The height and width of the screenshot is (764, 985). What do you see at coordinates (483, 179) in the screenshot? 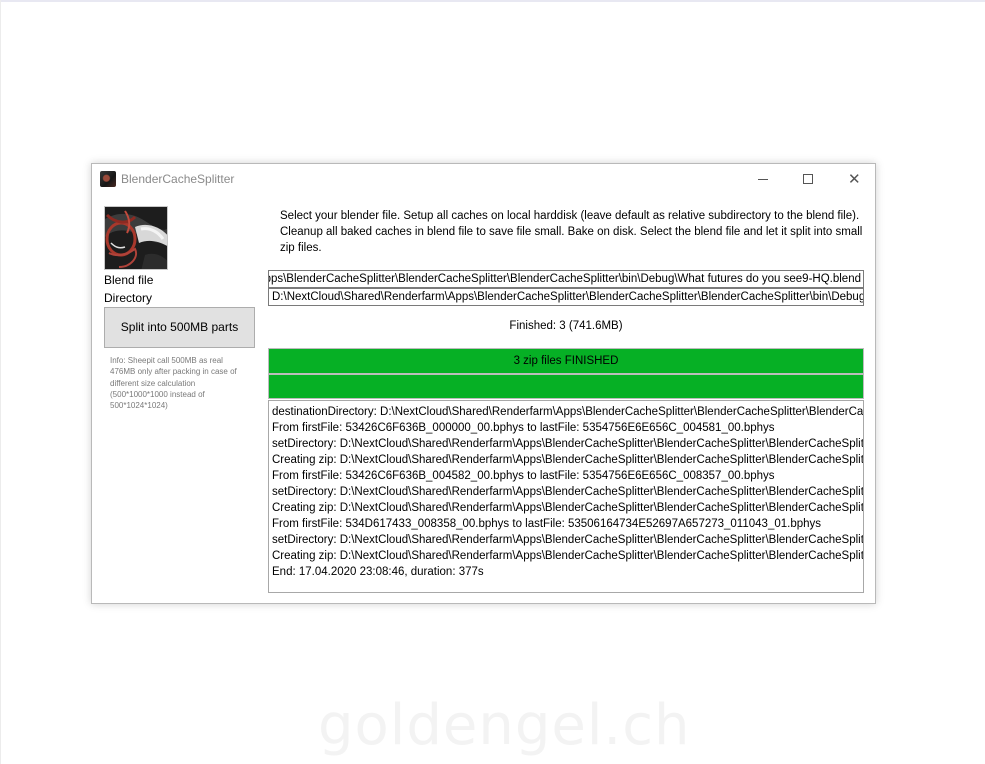
I see `title-bar: BlenderCacheSplitter ✕` at bounding box center [483, 179].